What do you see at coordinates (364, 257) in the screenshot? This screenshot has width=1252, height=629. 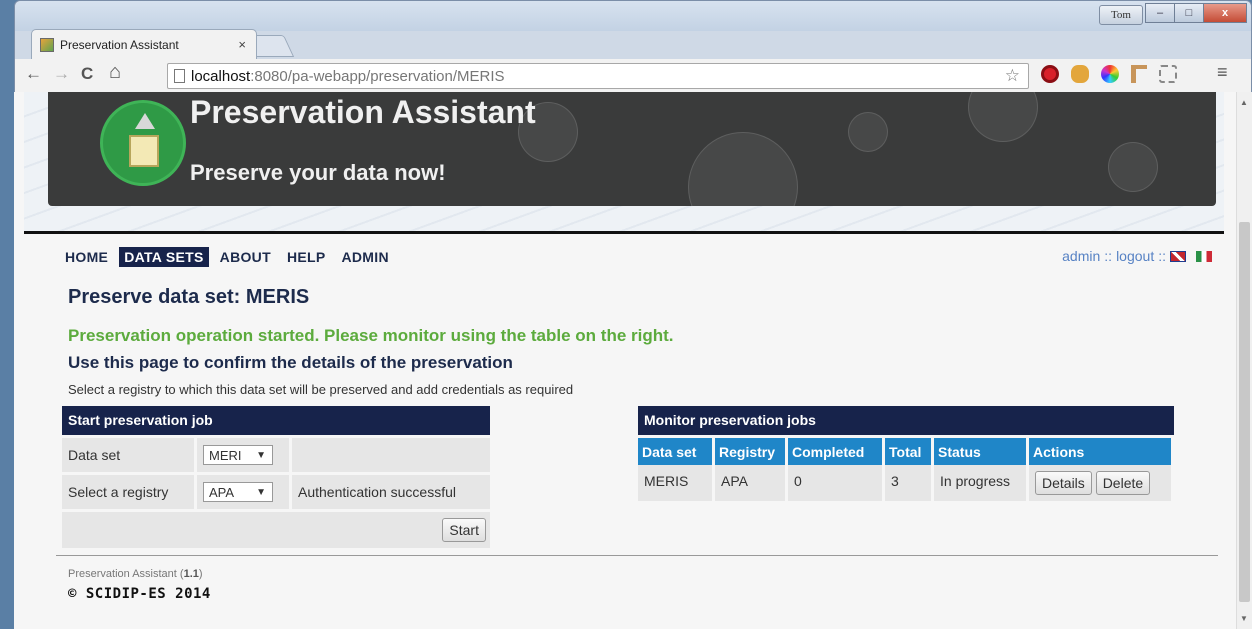 I see `nav-admin: ADMIN` at bounding box center [364, 257].